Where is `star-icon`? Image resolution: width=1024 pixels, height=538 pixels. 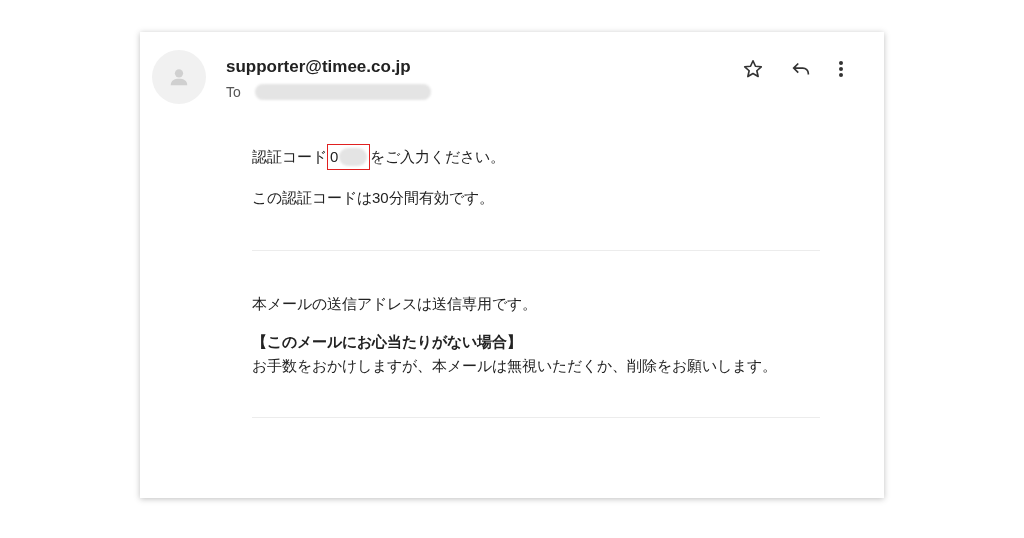
star-icon is located at coordinates (753, 69).